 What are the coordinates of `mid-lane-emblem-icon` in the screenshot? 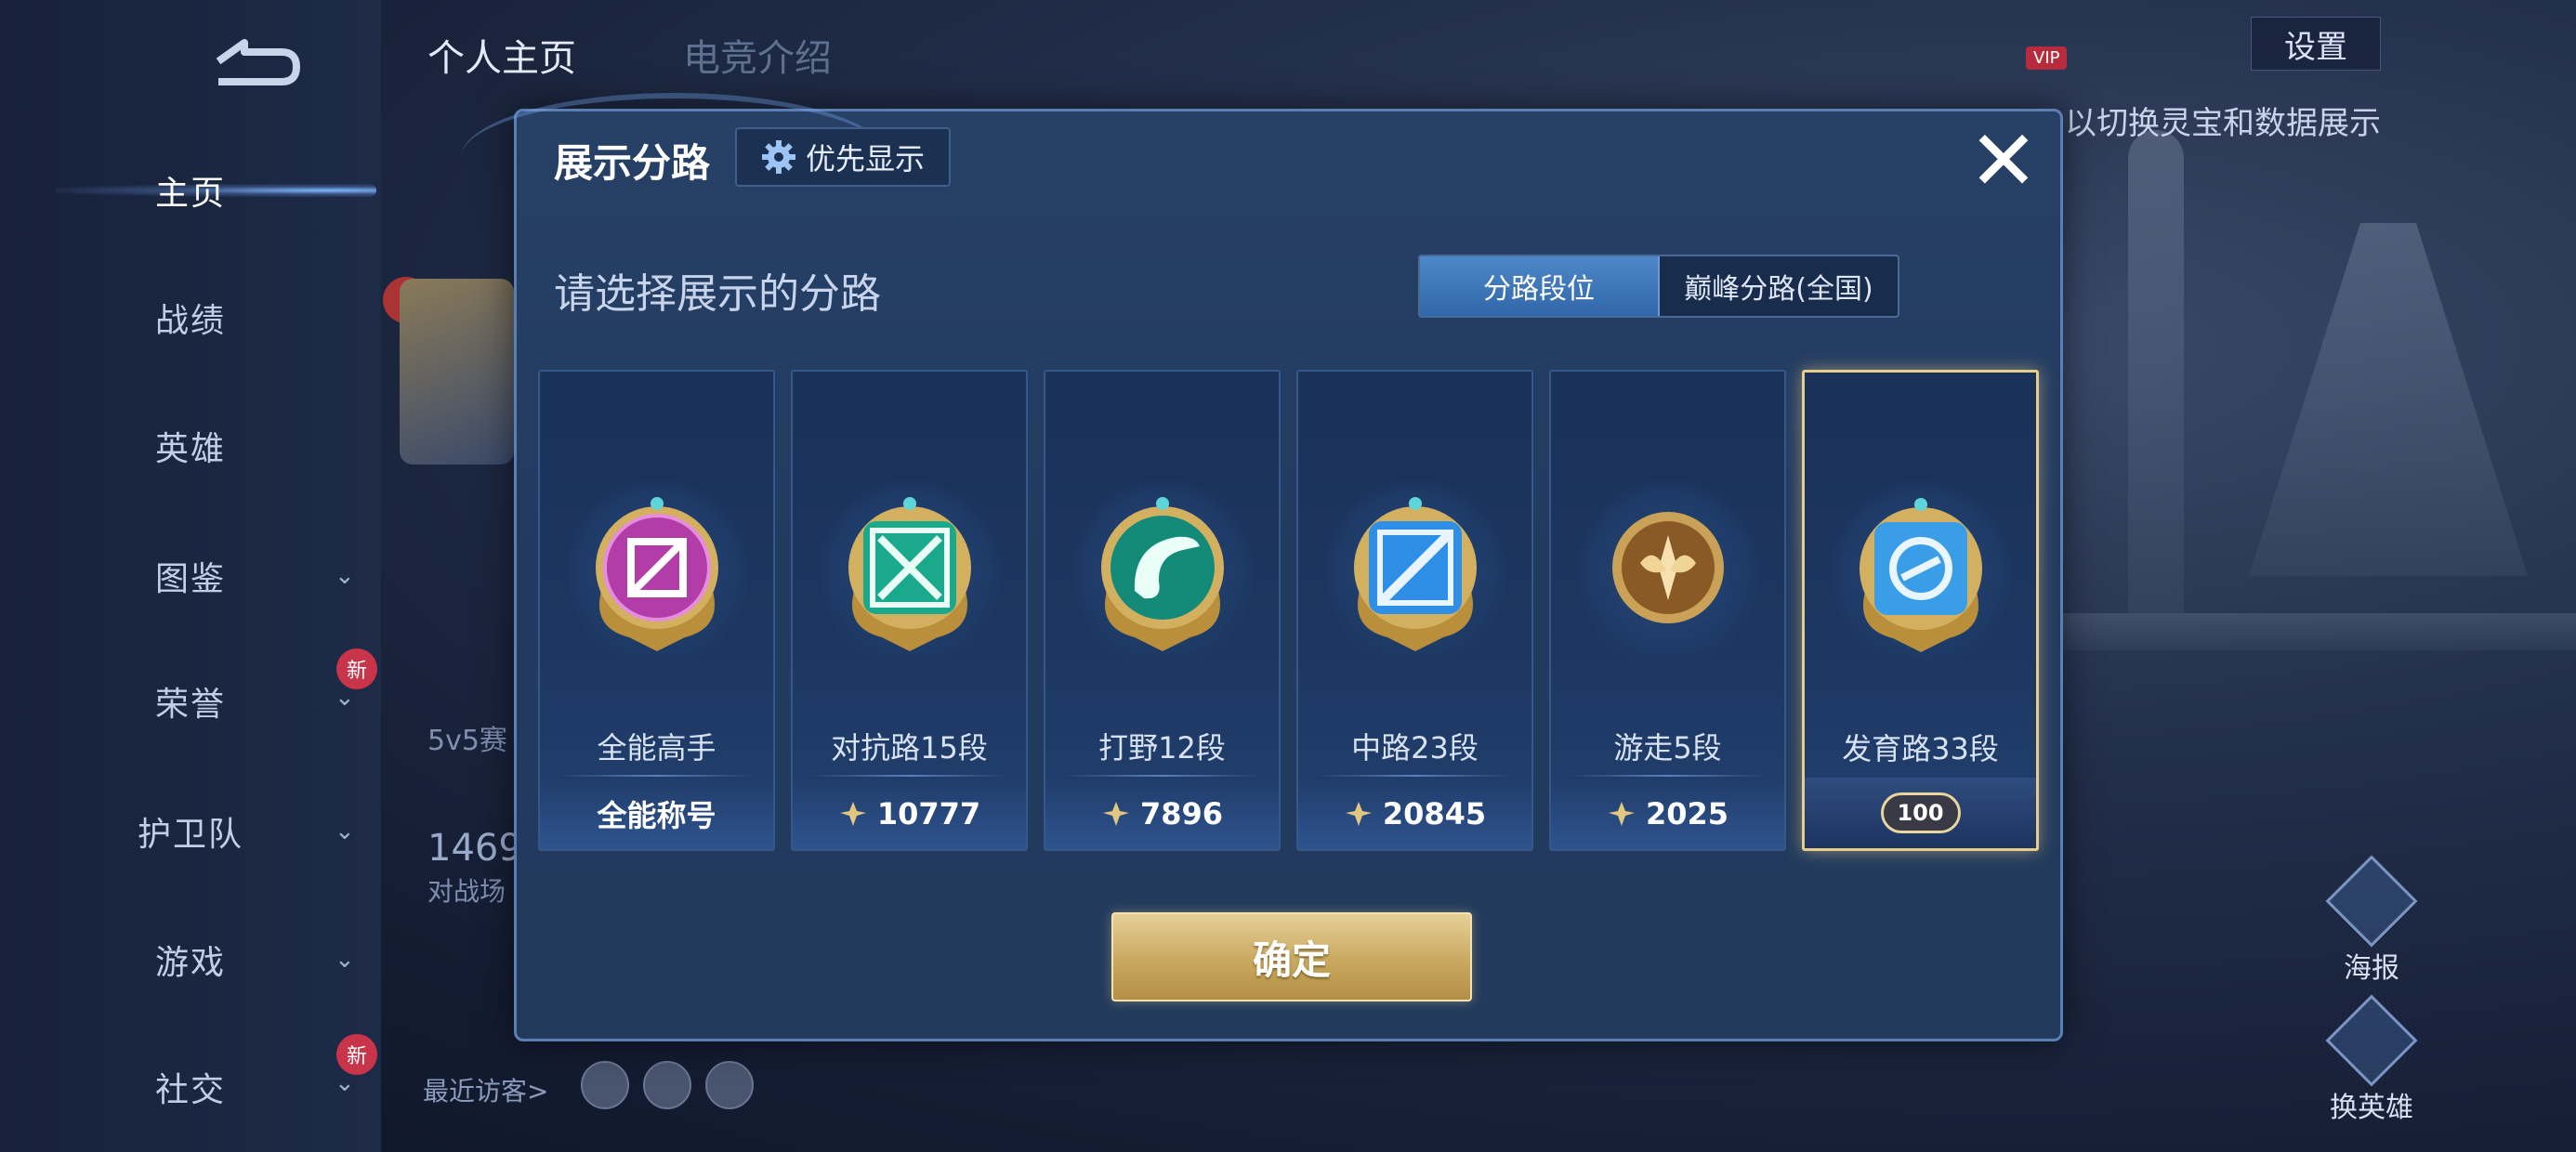 It's located at (1415, 574).